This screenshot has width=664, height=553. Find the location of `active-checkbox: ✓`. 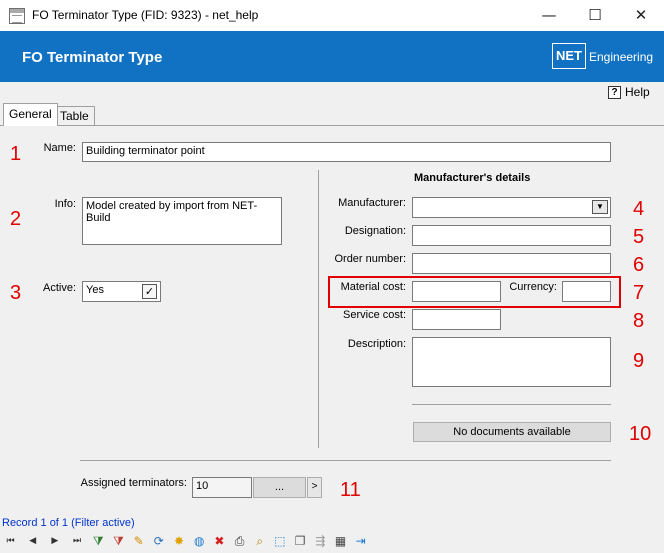

active-checkbox: ✓ is located at coordinates (149, 291).